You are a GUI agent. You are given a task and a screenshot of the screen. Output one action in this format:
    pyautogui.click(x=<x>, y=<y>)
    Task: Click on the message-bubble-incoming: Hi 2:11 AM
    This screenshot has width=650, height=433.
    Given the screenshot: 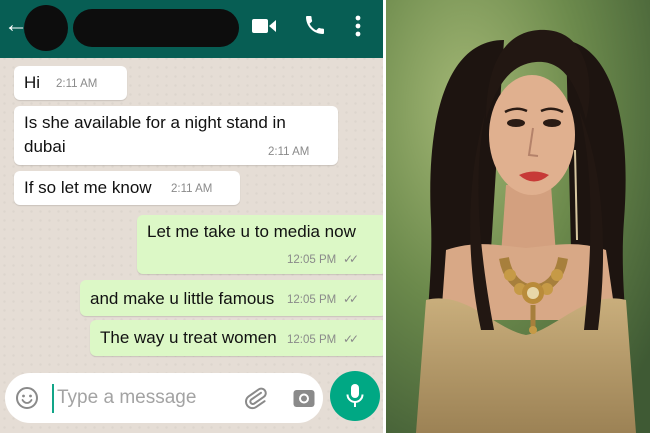 What is the action you would take?
    pyautogui.click(x=70, y=83)
    